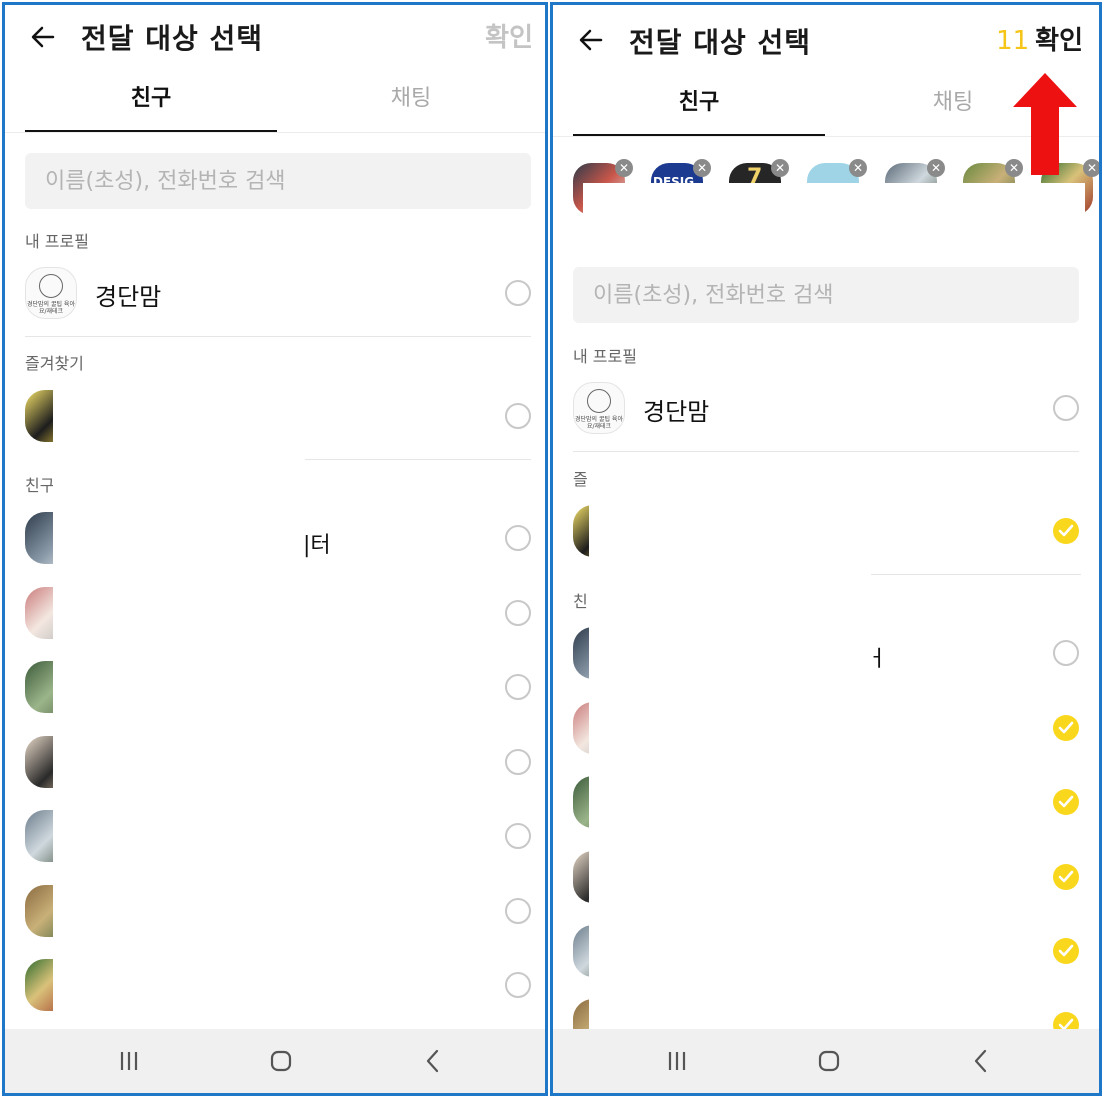 This screenshot has width=1104, height=1098. What do you see at coordinates (877, 659) in the screenshot?
I see `friend-name-fragment: ㅓ` at bounding box center [877, 659].